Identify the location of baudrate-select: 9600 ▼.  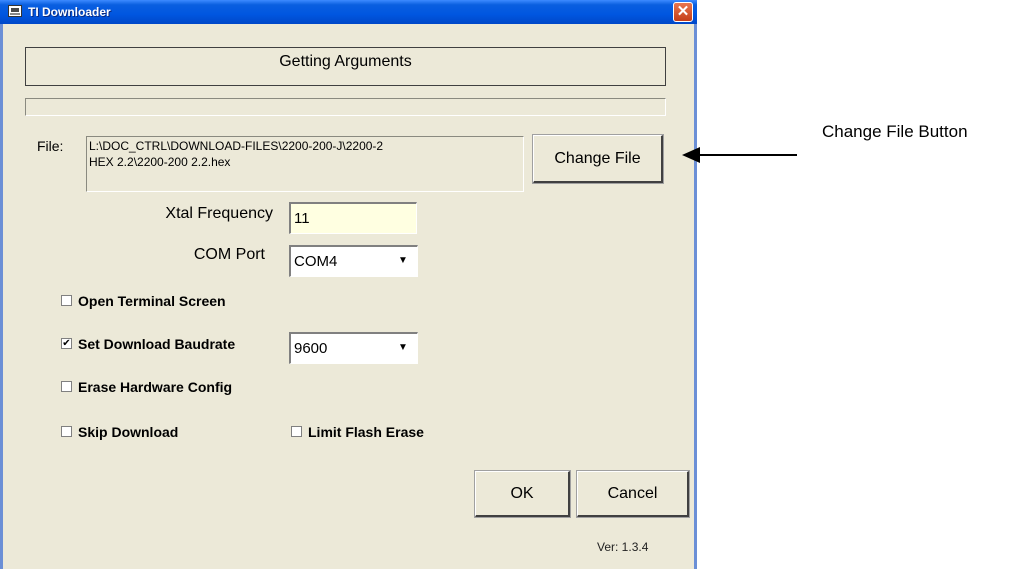
(353, 348).